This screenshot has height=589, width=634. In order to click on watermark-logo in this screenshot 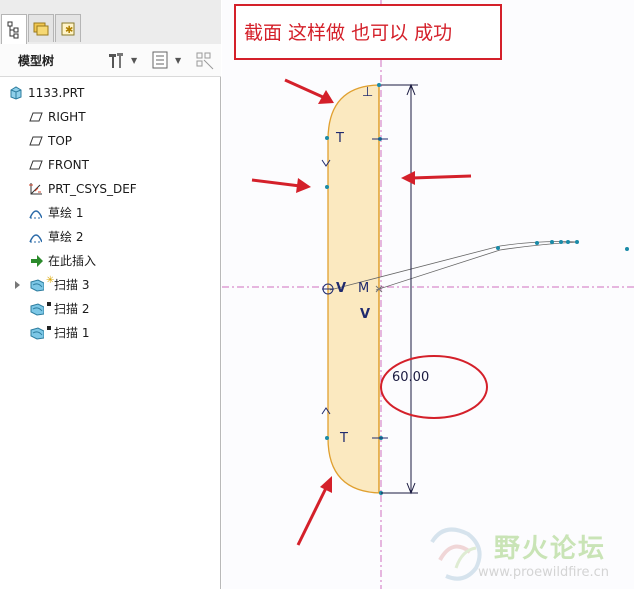, I will do `click(456, 554)`.